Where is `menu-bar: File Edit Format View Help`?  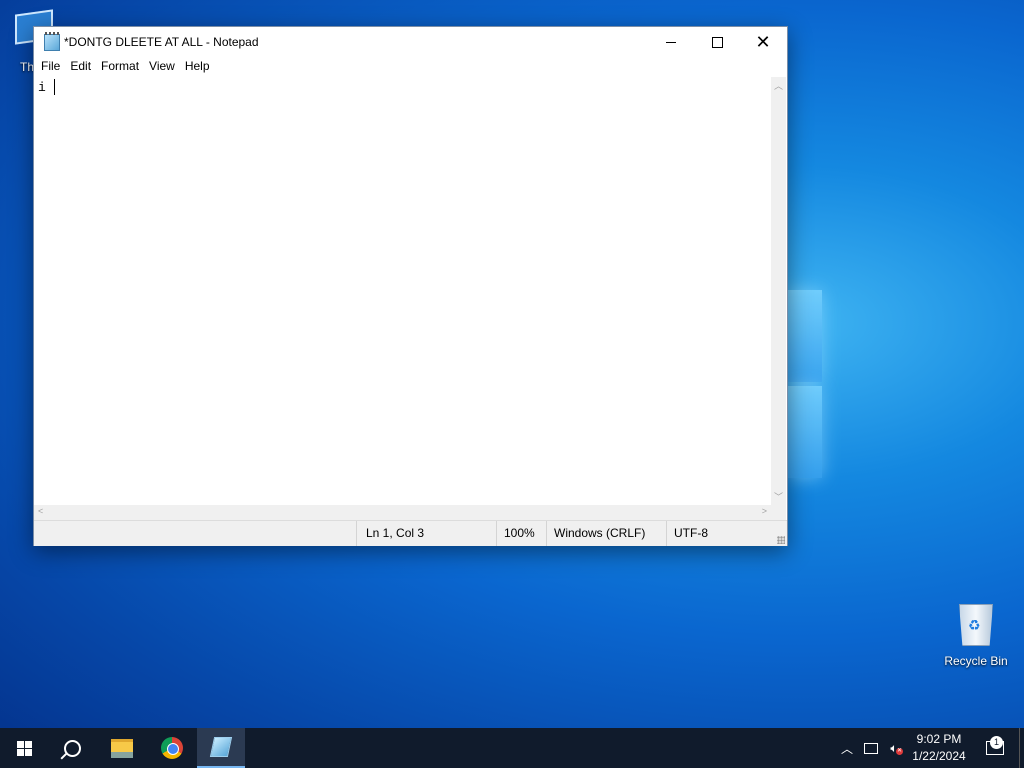 menu-bar: File Edit Format View Help is located at coordinates (410, 67).